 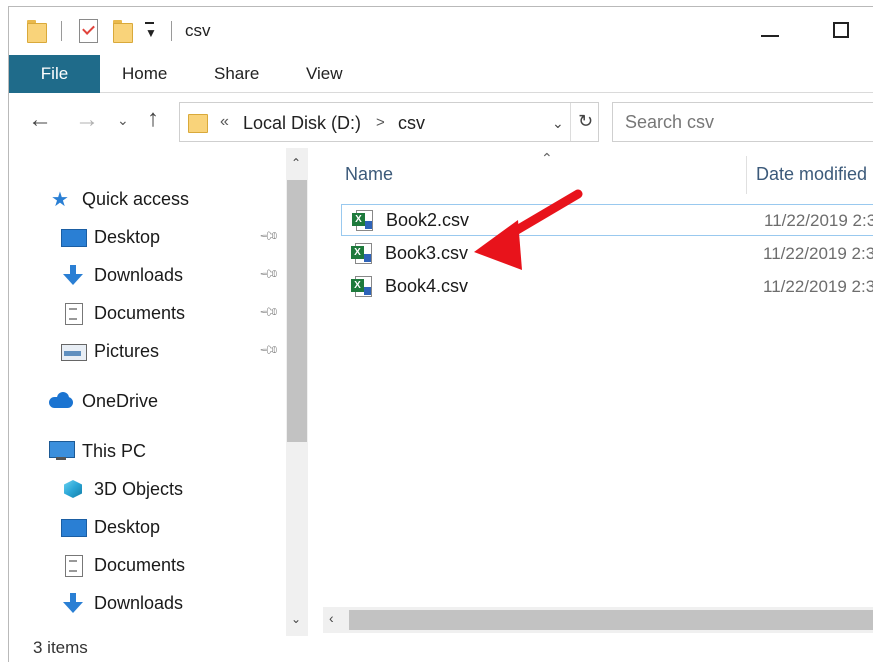 What do you see at coordinates (144, 74) in the screenshot?
I see `tab-home: Home` at bounding box center [144, 74].